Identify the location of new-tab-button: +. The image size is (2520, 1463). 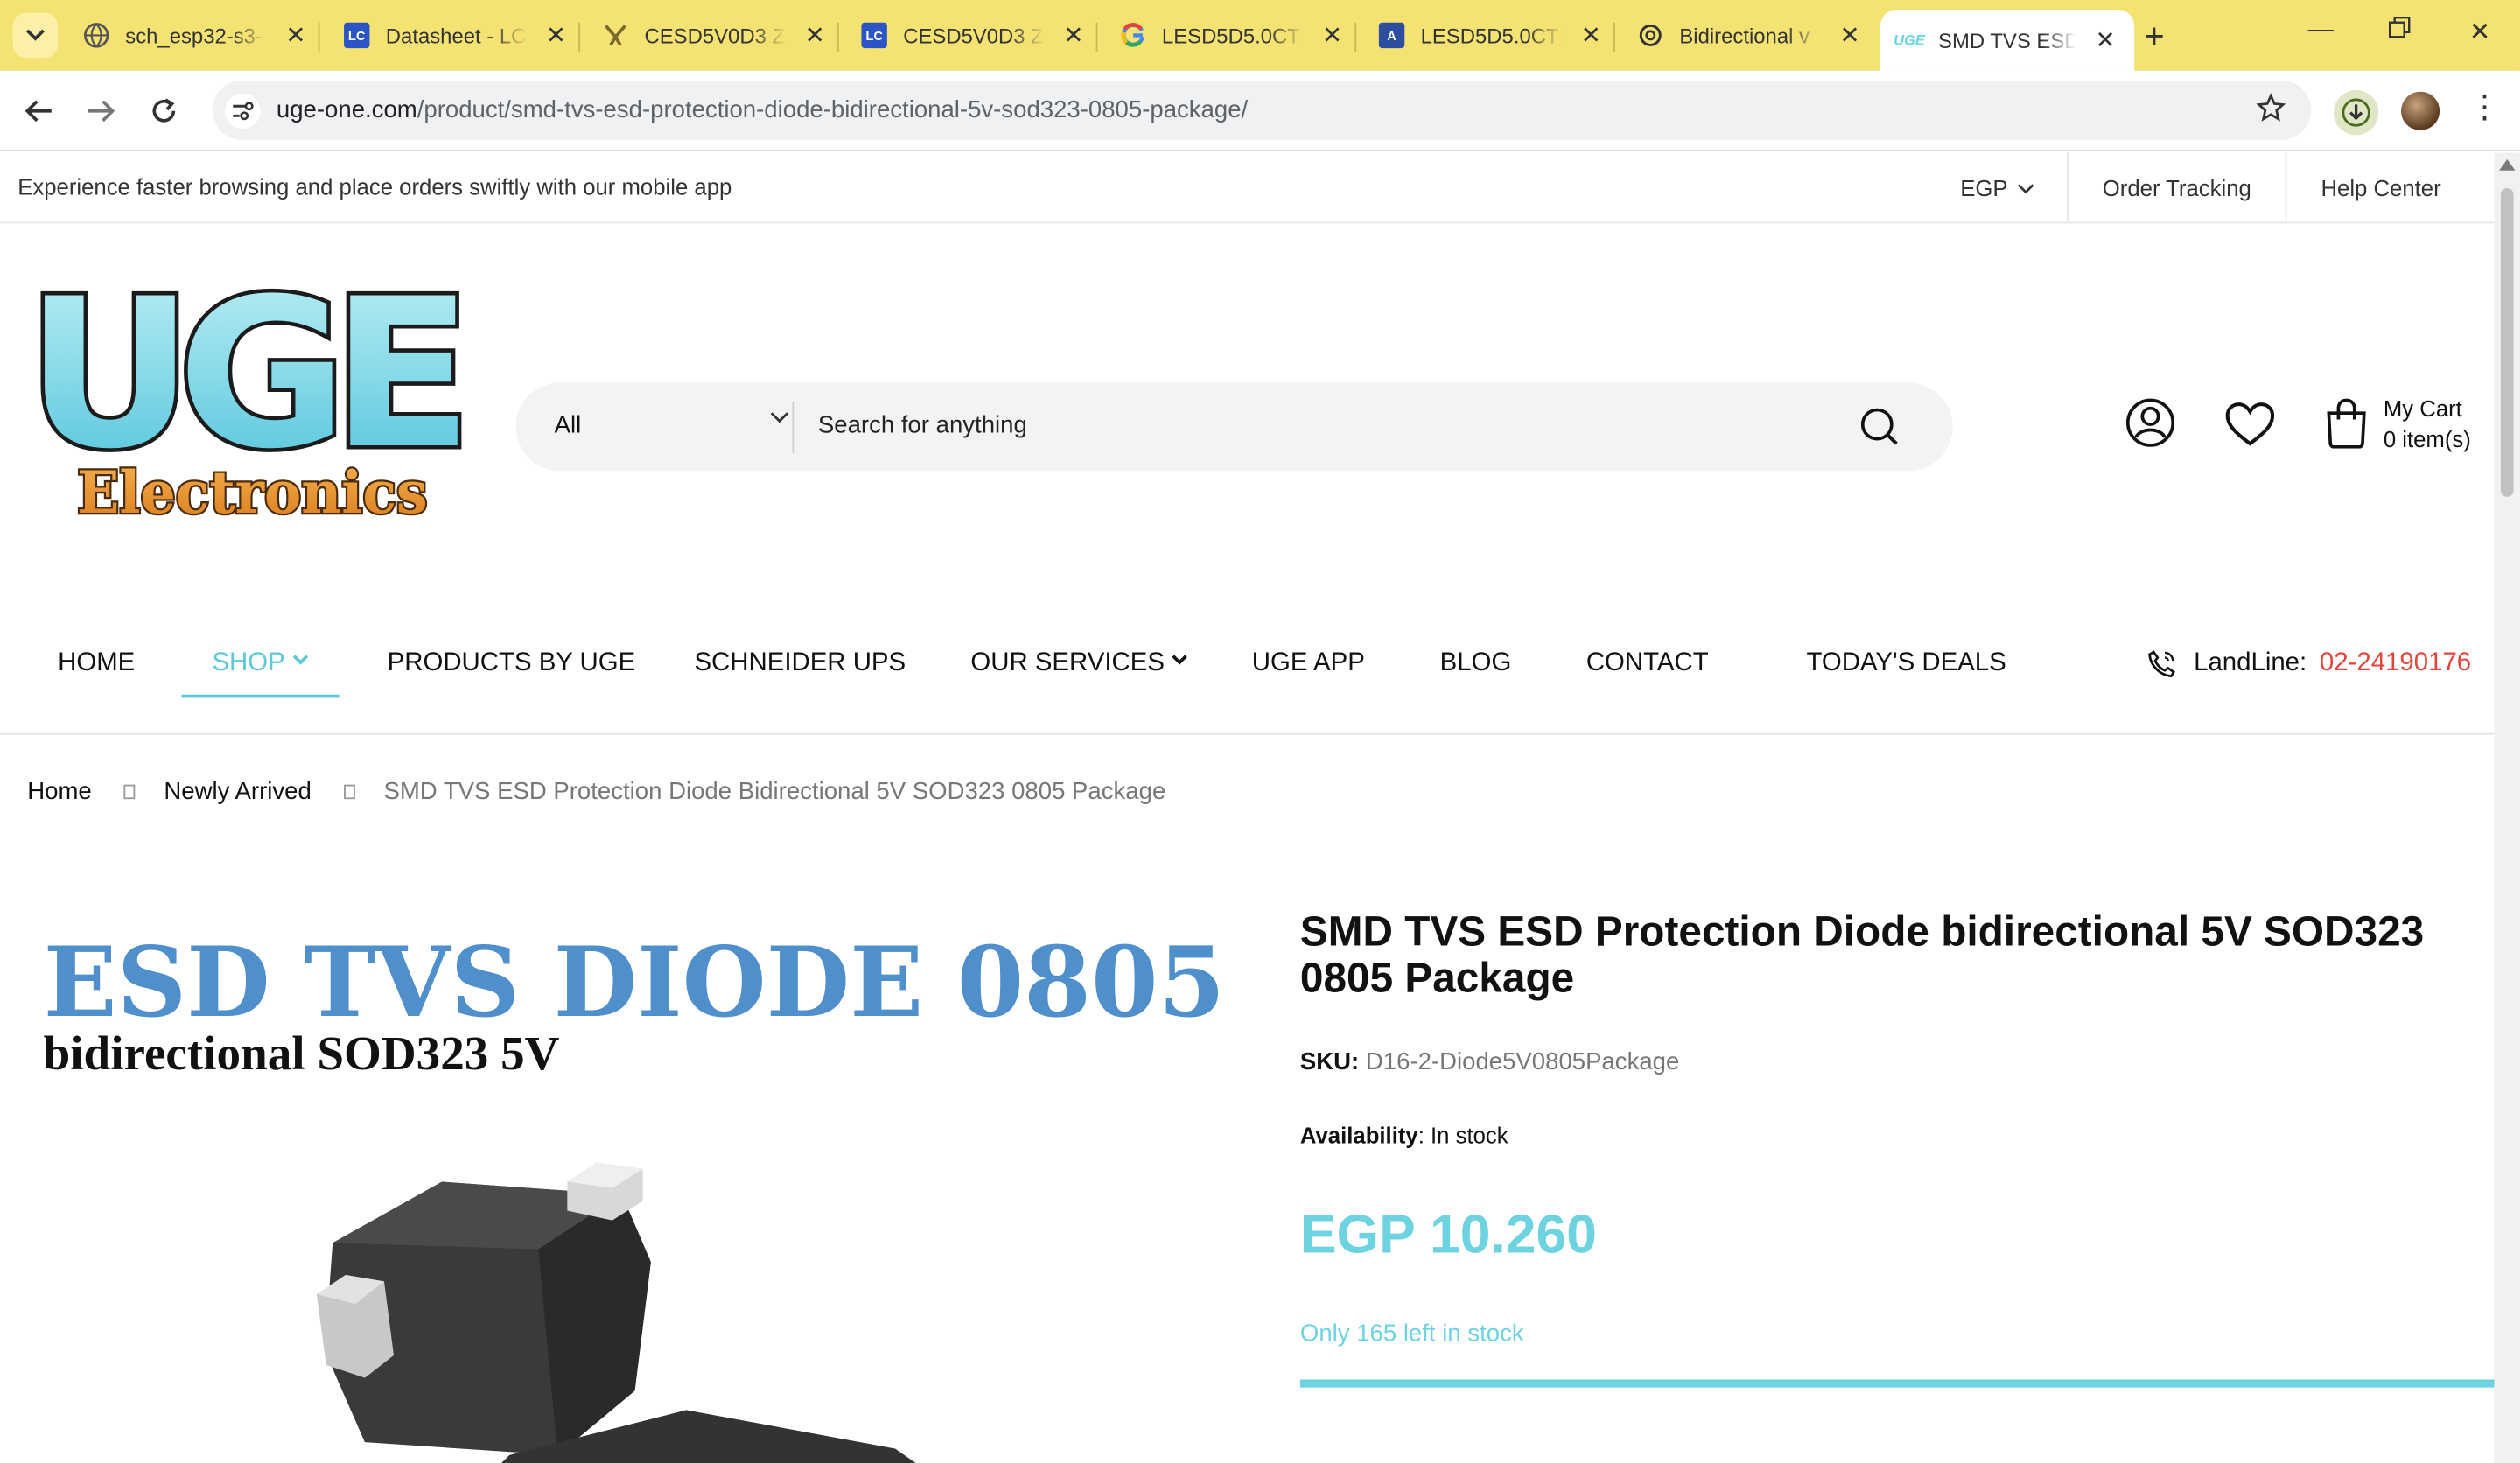
(2154, 37).